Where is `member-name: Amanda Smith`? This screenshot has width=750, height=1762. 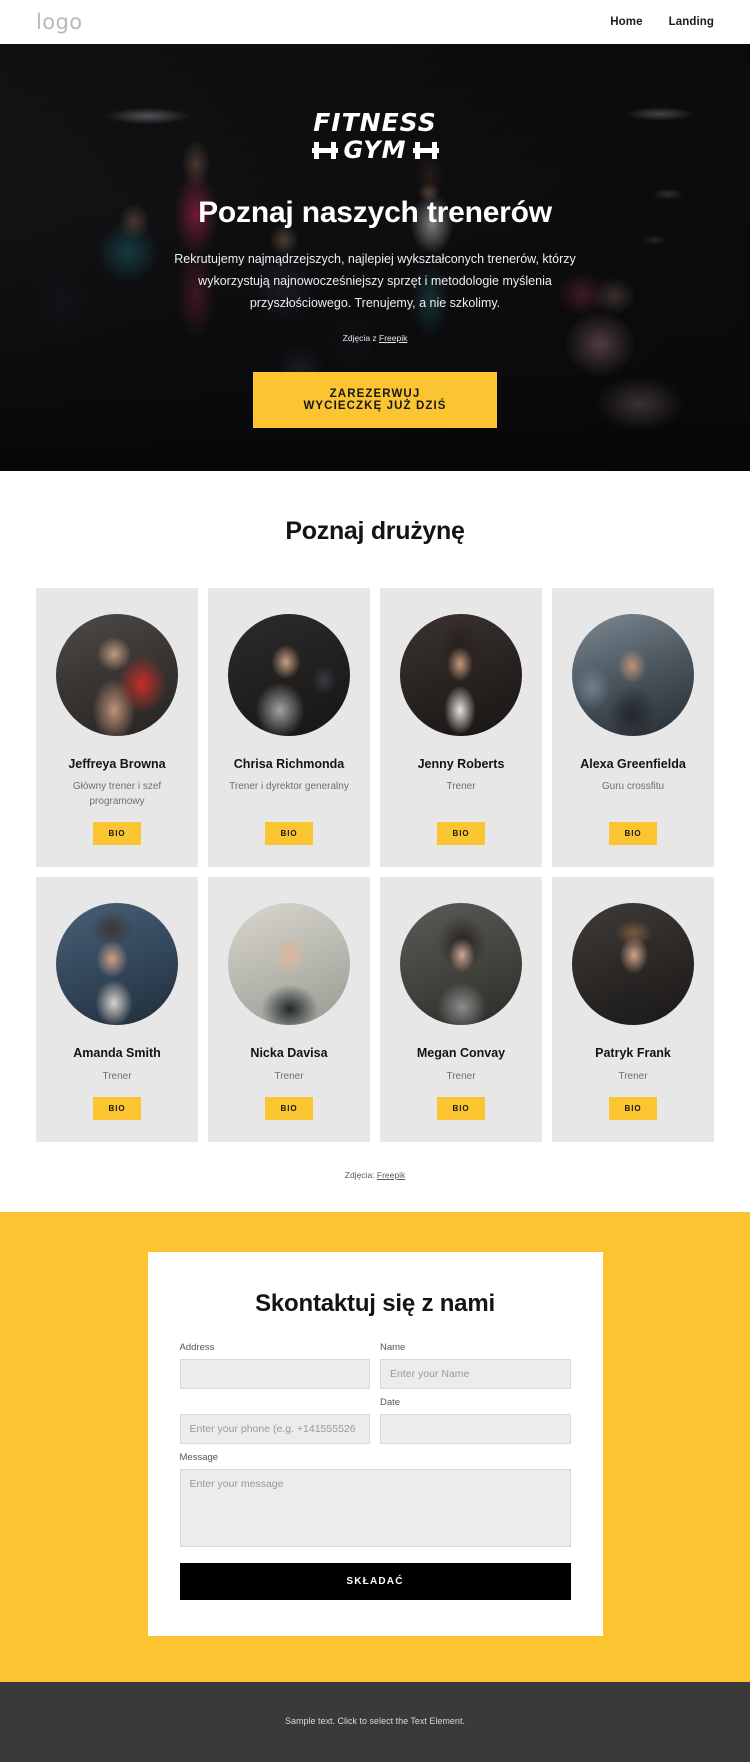
member-name: Amanda Smith is located at coordinates (117, 1053).